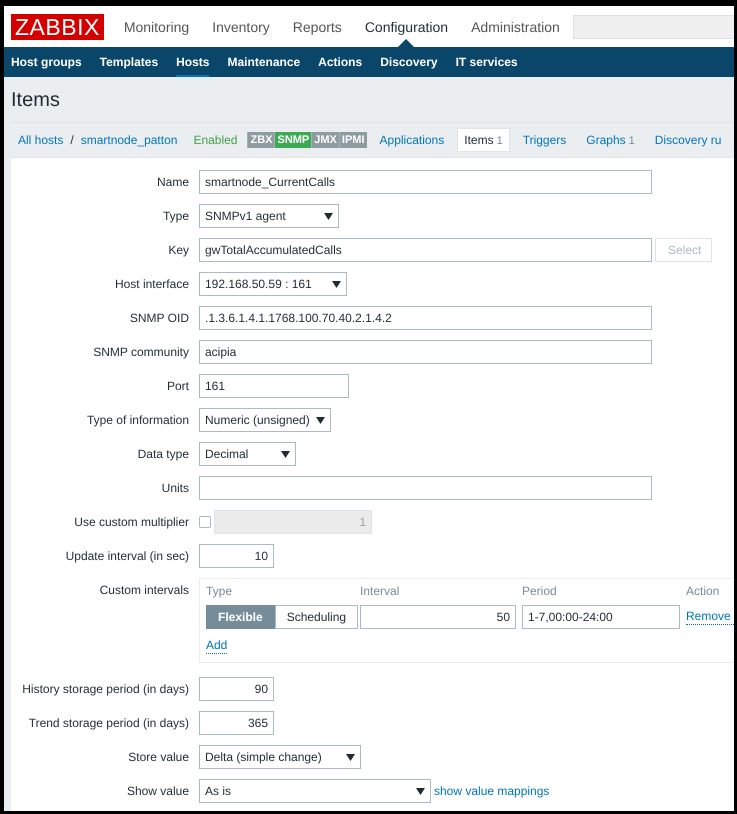 The width and height of the screenshot is (737, 814). Describe the element at coordinates (159, 318) in the screenshot. I see `field-label: SNMP OID` at that location.